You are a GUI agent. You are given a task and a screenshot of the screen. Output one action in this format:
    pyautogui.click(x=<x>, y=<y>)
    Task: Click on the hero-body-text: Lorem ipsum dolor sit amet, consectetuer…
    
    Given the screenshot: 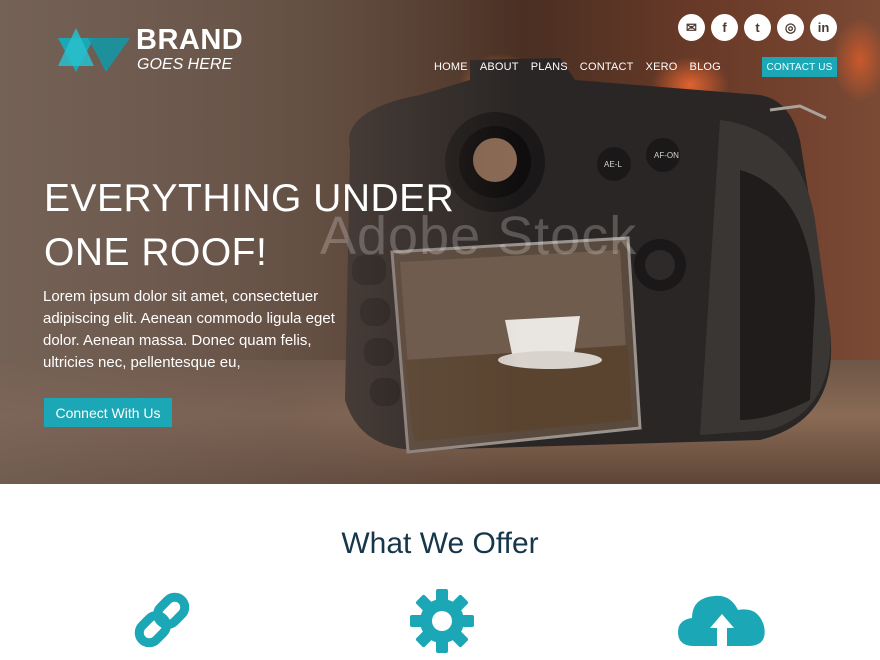 What is the action you would take?
    pyautogui.click(x=189, y=329)
    